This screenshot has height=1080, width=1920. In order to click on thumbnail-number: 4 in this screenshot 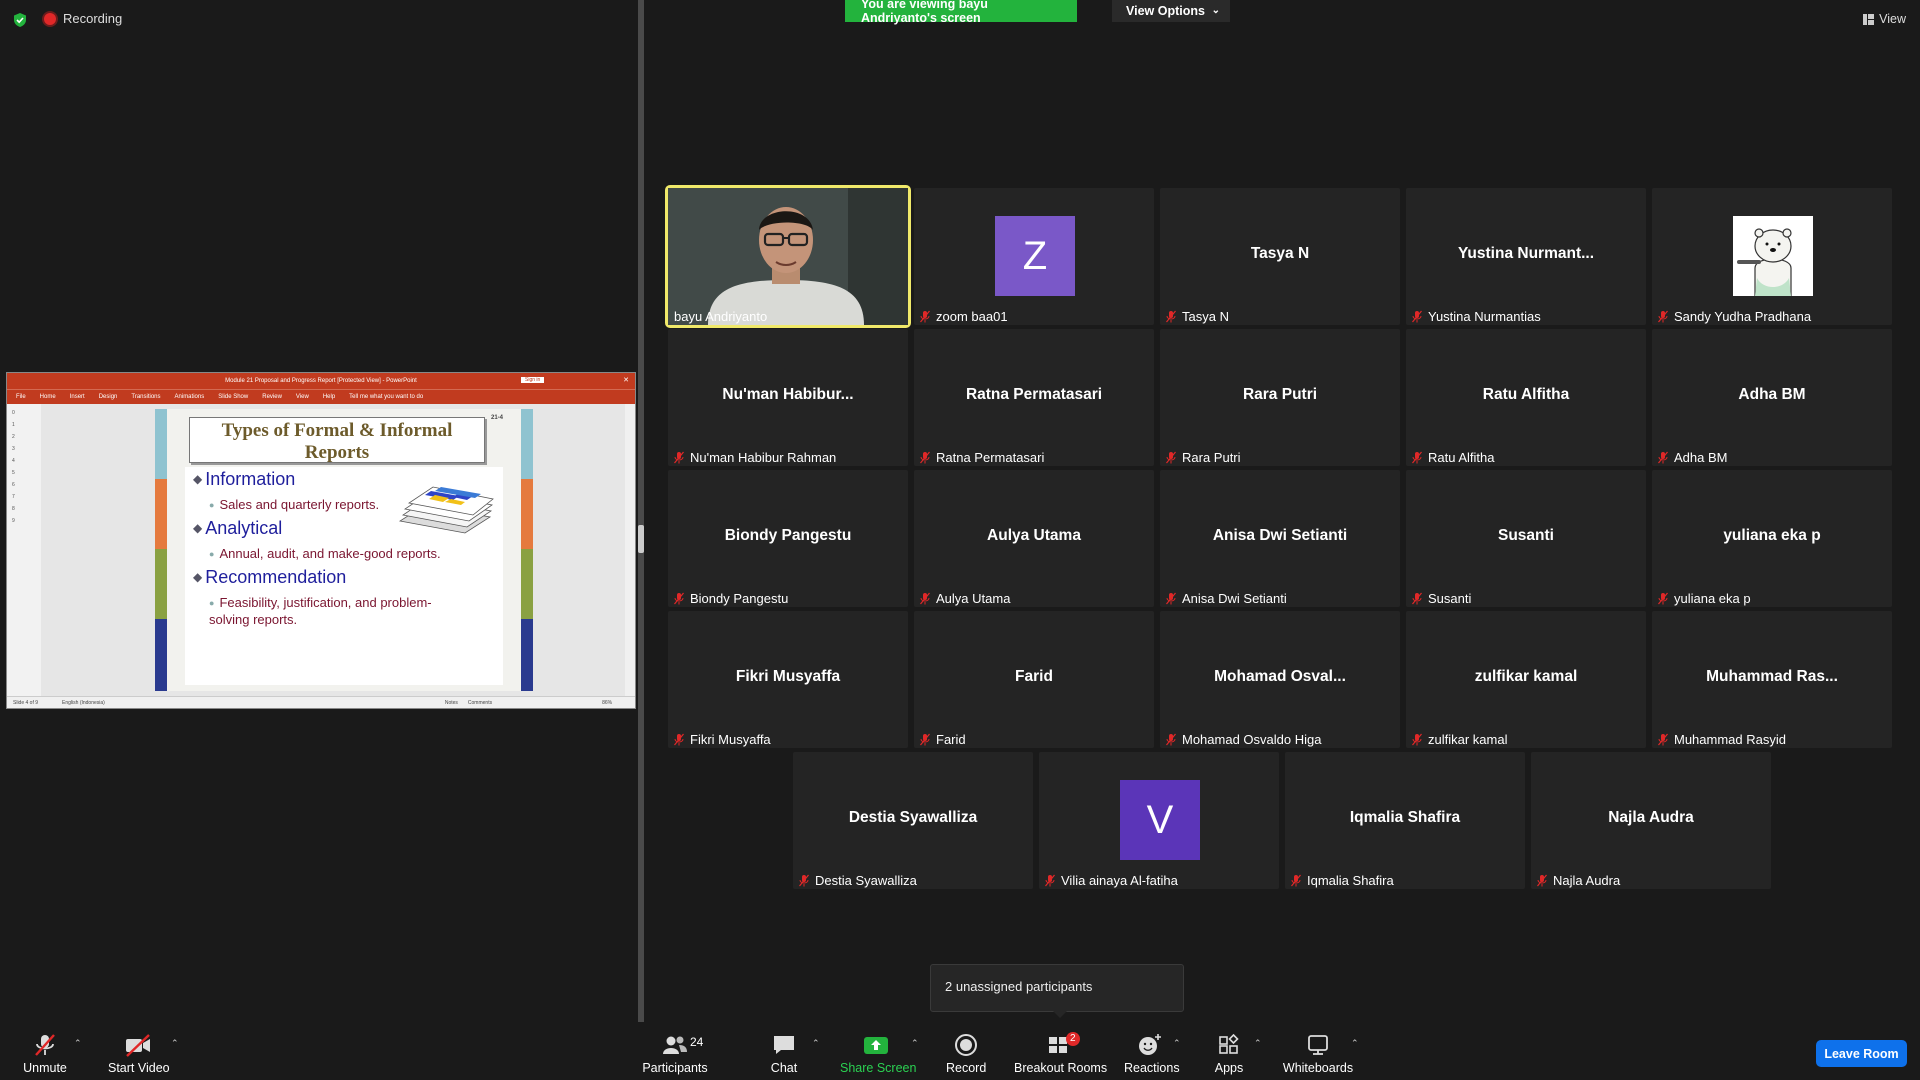, I will do `click(13, 461)`.